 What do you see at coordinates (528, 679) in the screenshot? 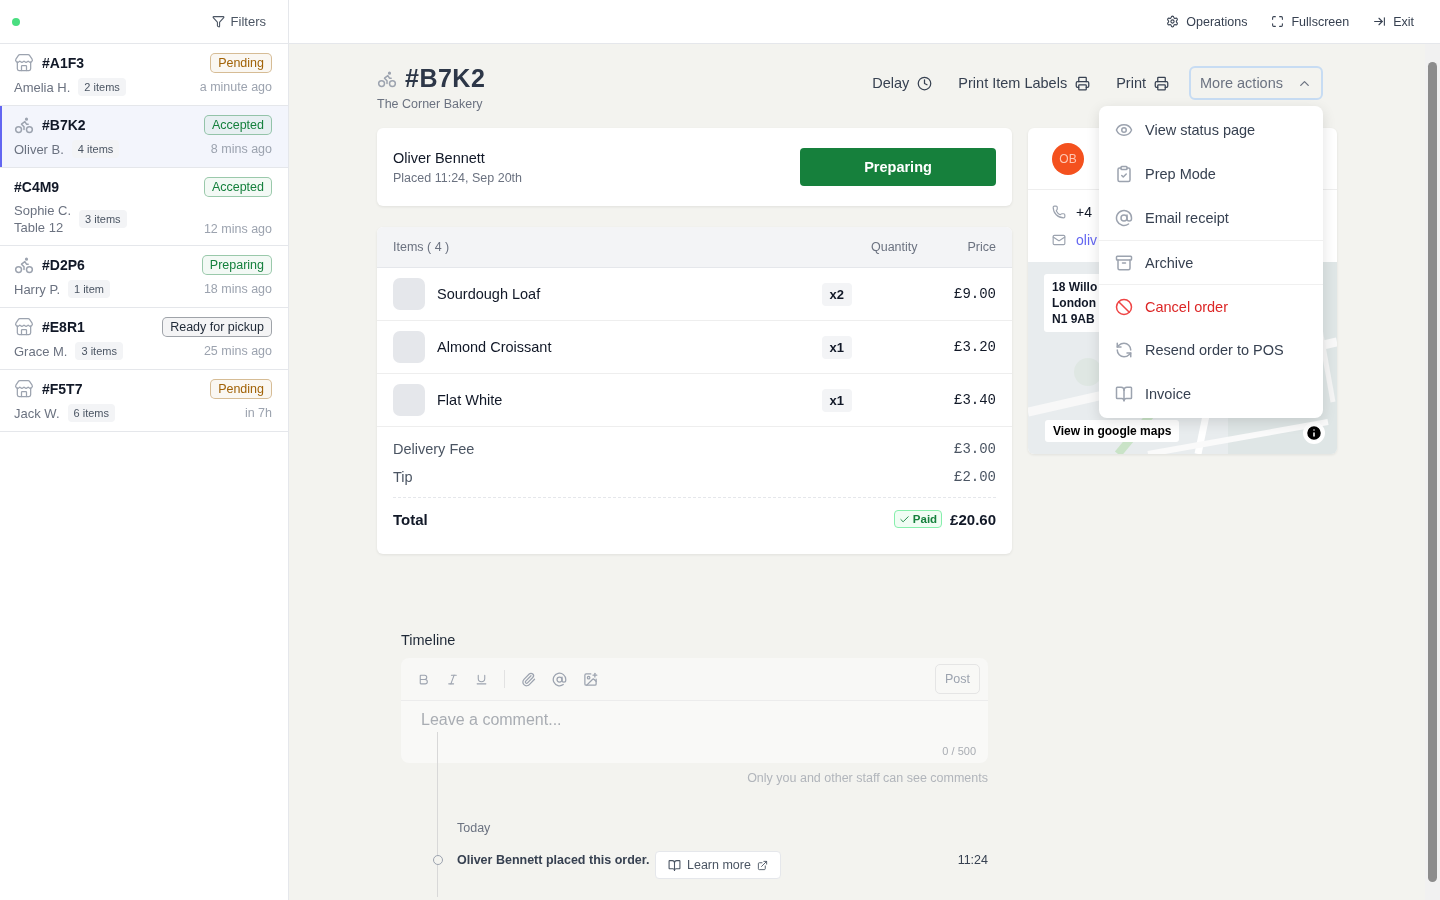
I see `paperclip-icon` at bounding box center [528, 679].